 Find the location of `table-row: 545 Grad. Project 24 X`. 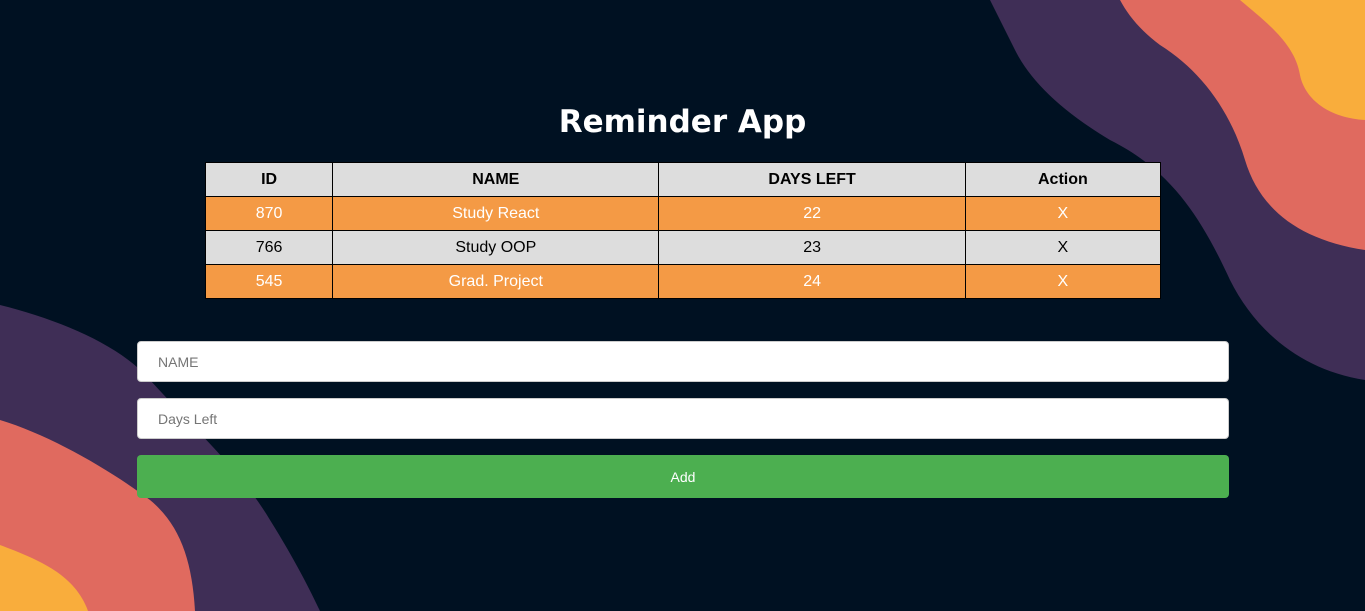

table-row: 545 Grad. Project 24 X is located at coordinates (683, 281).